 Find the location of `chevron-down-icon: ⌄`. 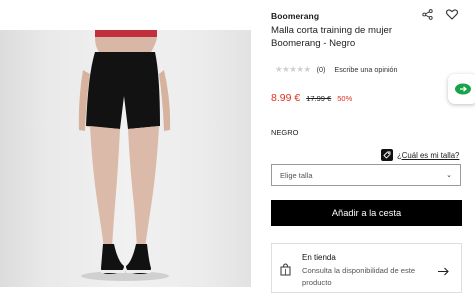

chevron-down-icon: ⌄ is located at coordinates (449, 175).